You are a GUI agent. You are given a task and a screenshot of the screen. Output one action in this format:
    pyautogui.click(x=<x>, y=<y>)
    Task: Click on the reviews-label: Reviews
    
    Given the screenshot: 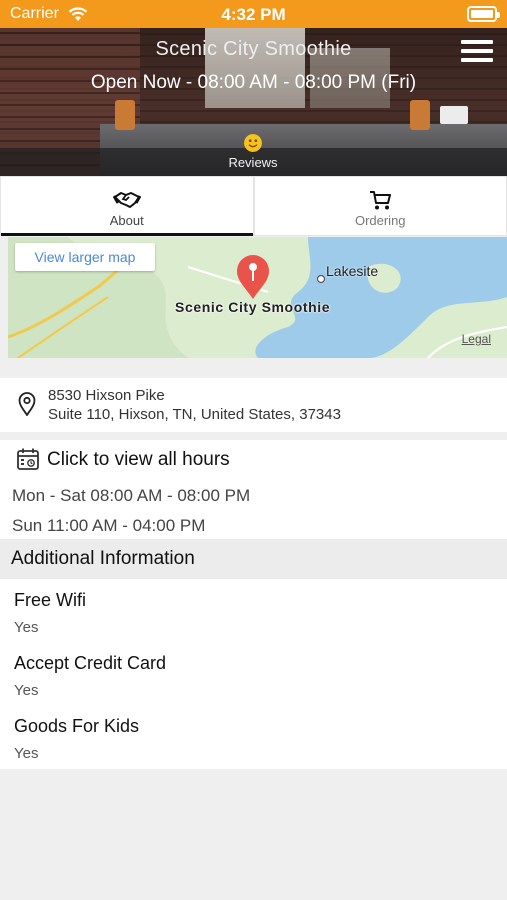 What is the action you would take?
    pyautogui.click(x=253, y=162)
    